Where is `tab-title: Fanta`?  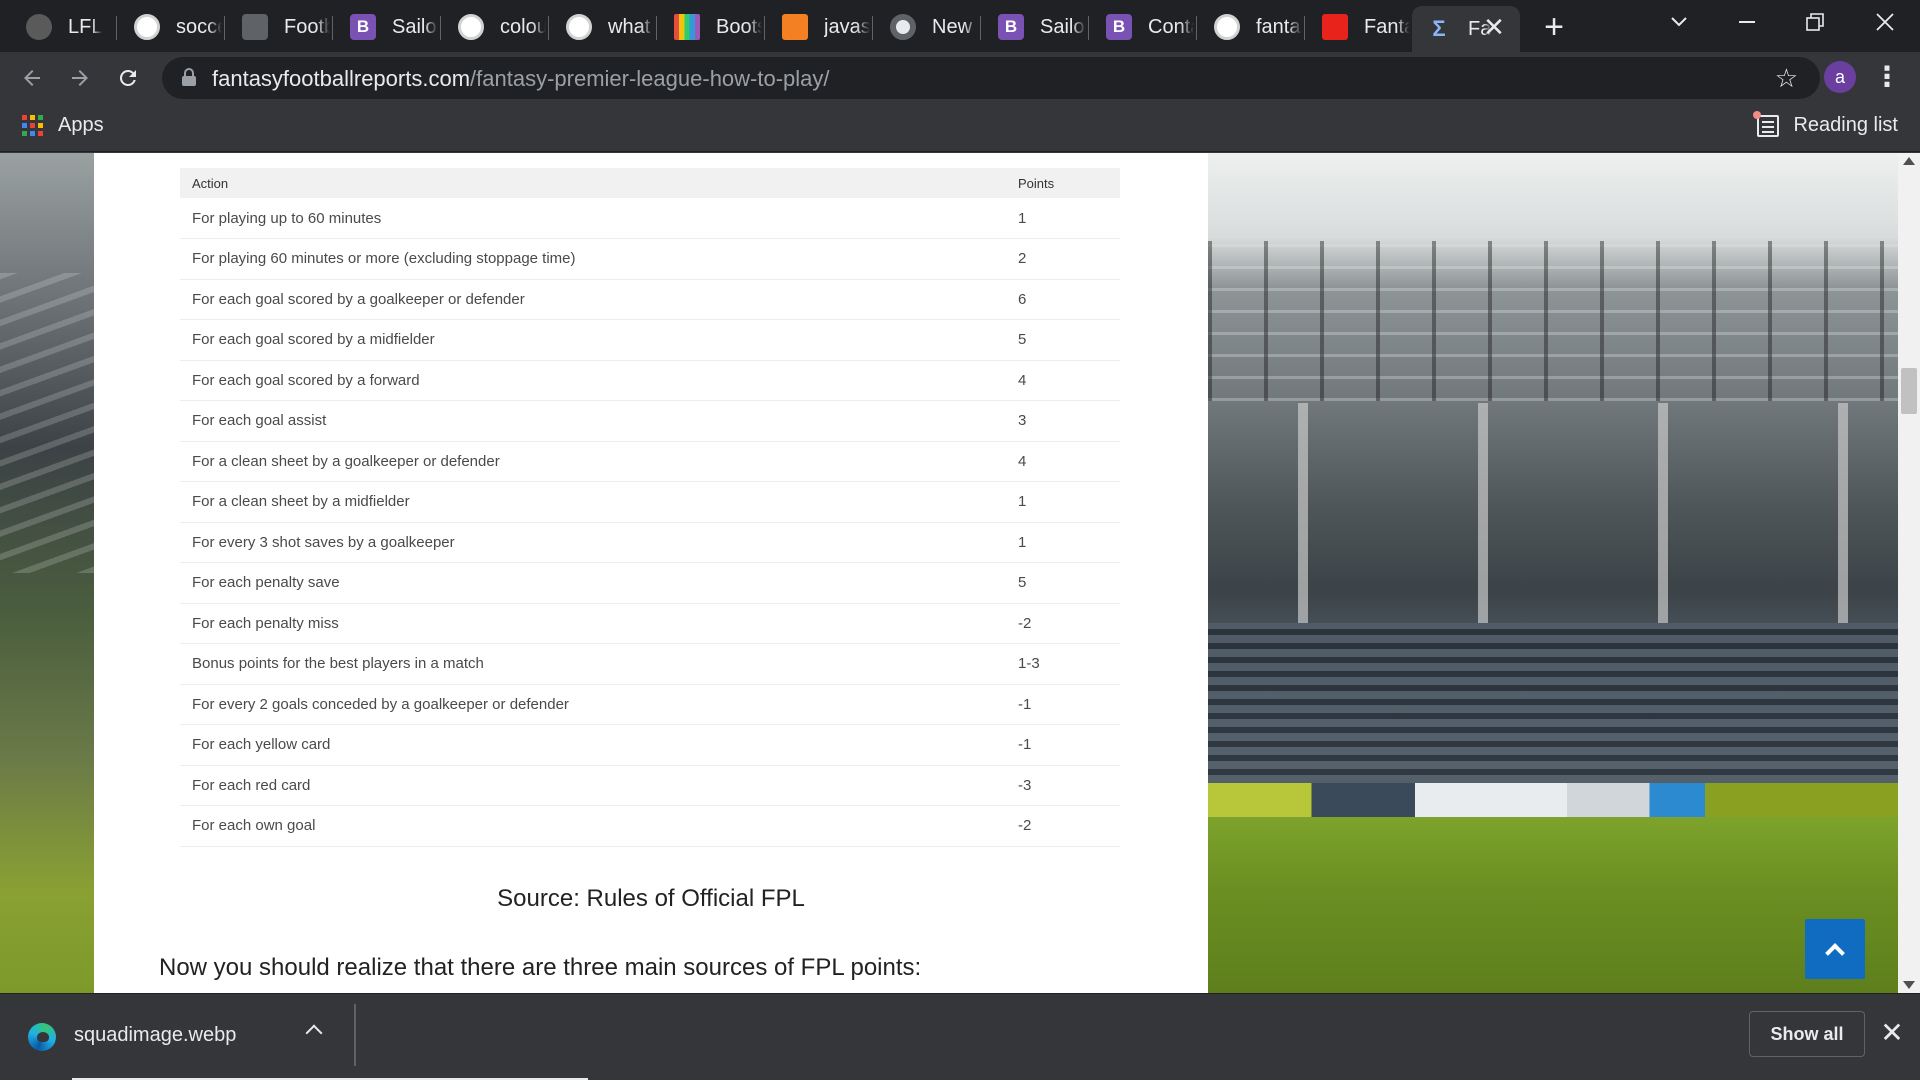
tab-title: Fanta is located at coordinates (1387, 26).